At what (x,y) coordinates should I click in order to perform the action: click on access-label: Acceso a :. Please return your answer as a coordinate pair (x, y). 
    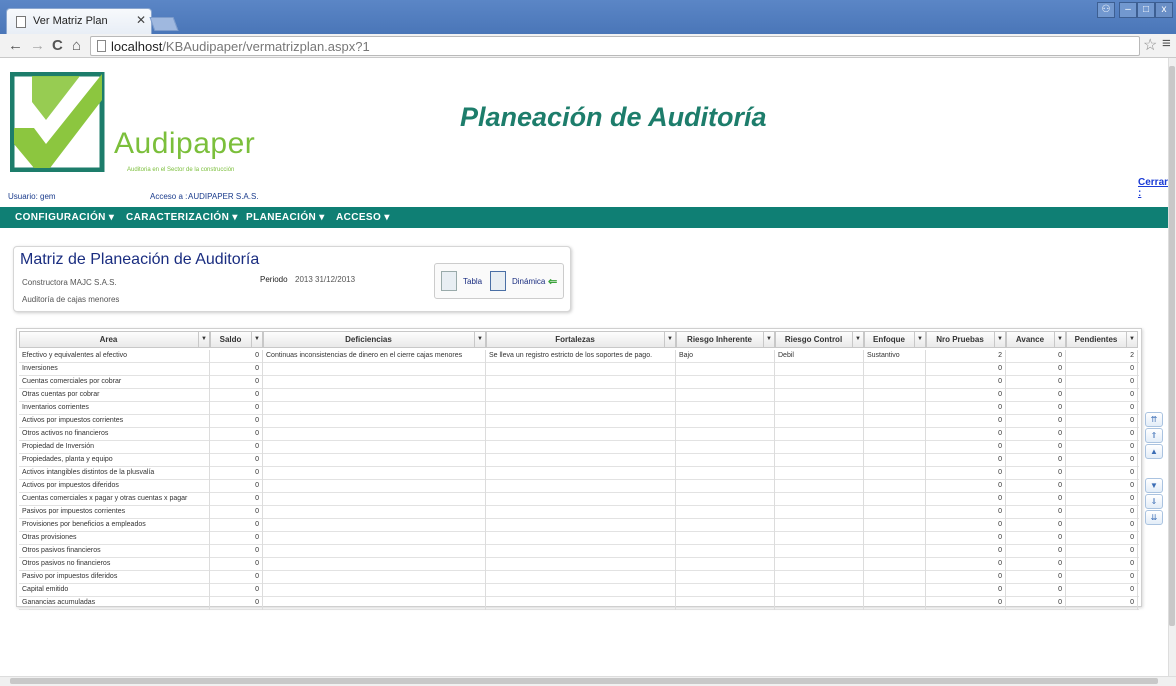
    Looking at the image, I should click on (169, 196).